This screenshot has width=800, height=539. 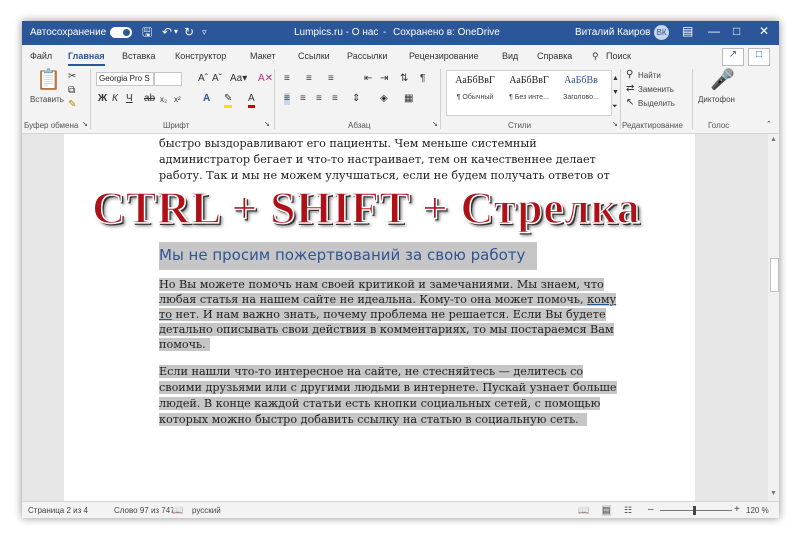 I want to click on strikethrough-icon: ab, so click(x=149, y=99).